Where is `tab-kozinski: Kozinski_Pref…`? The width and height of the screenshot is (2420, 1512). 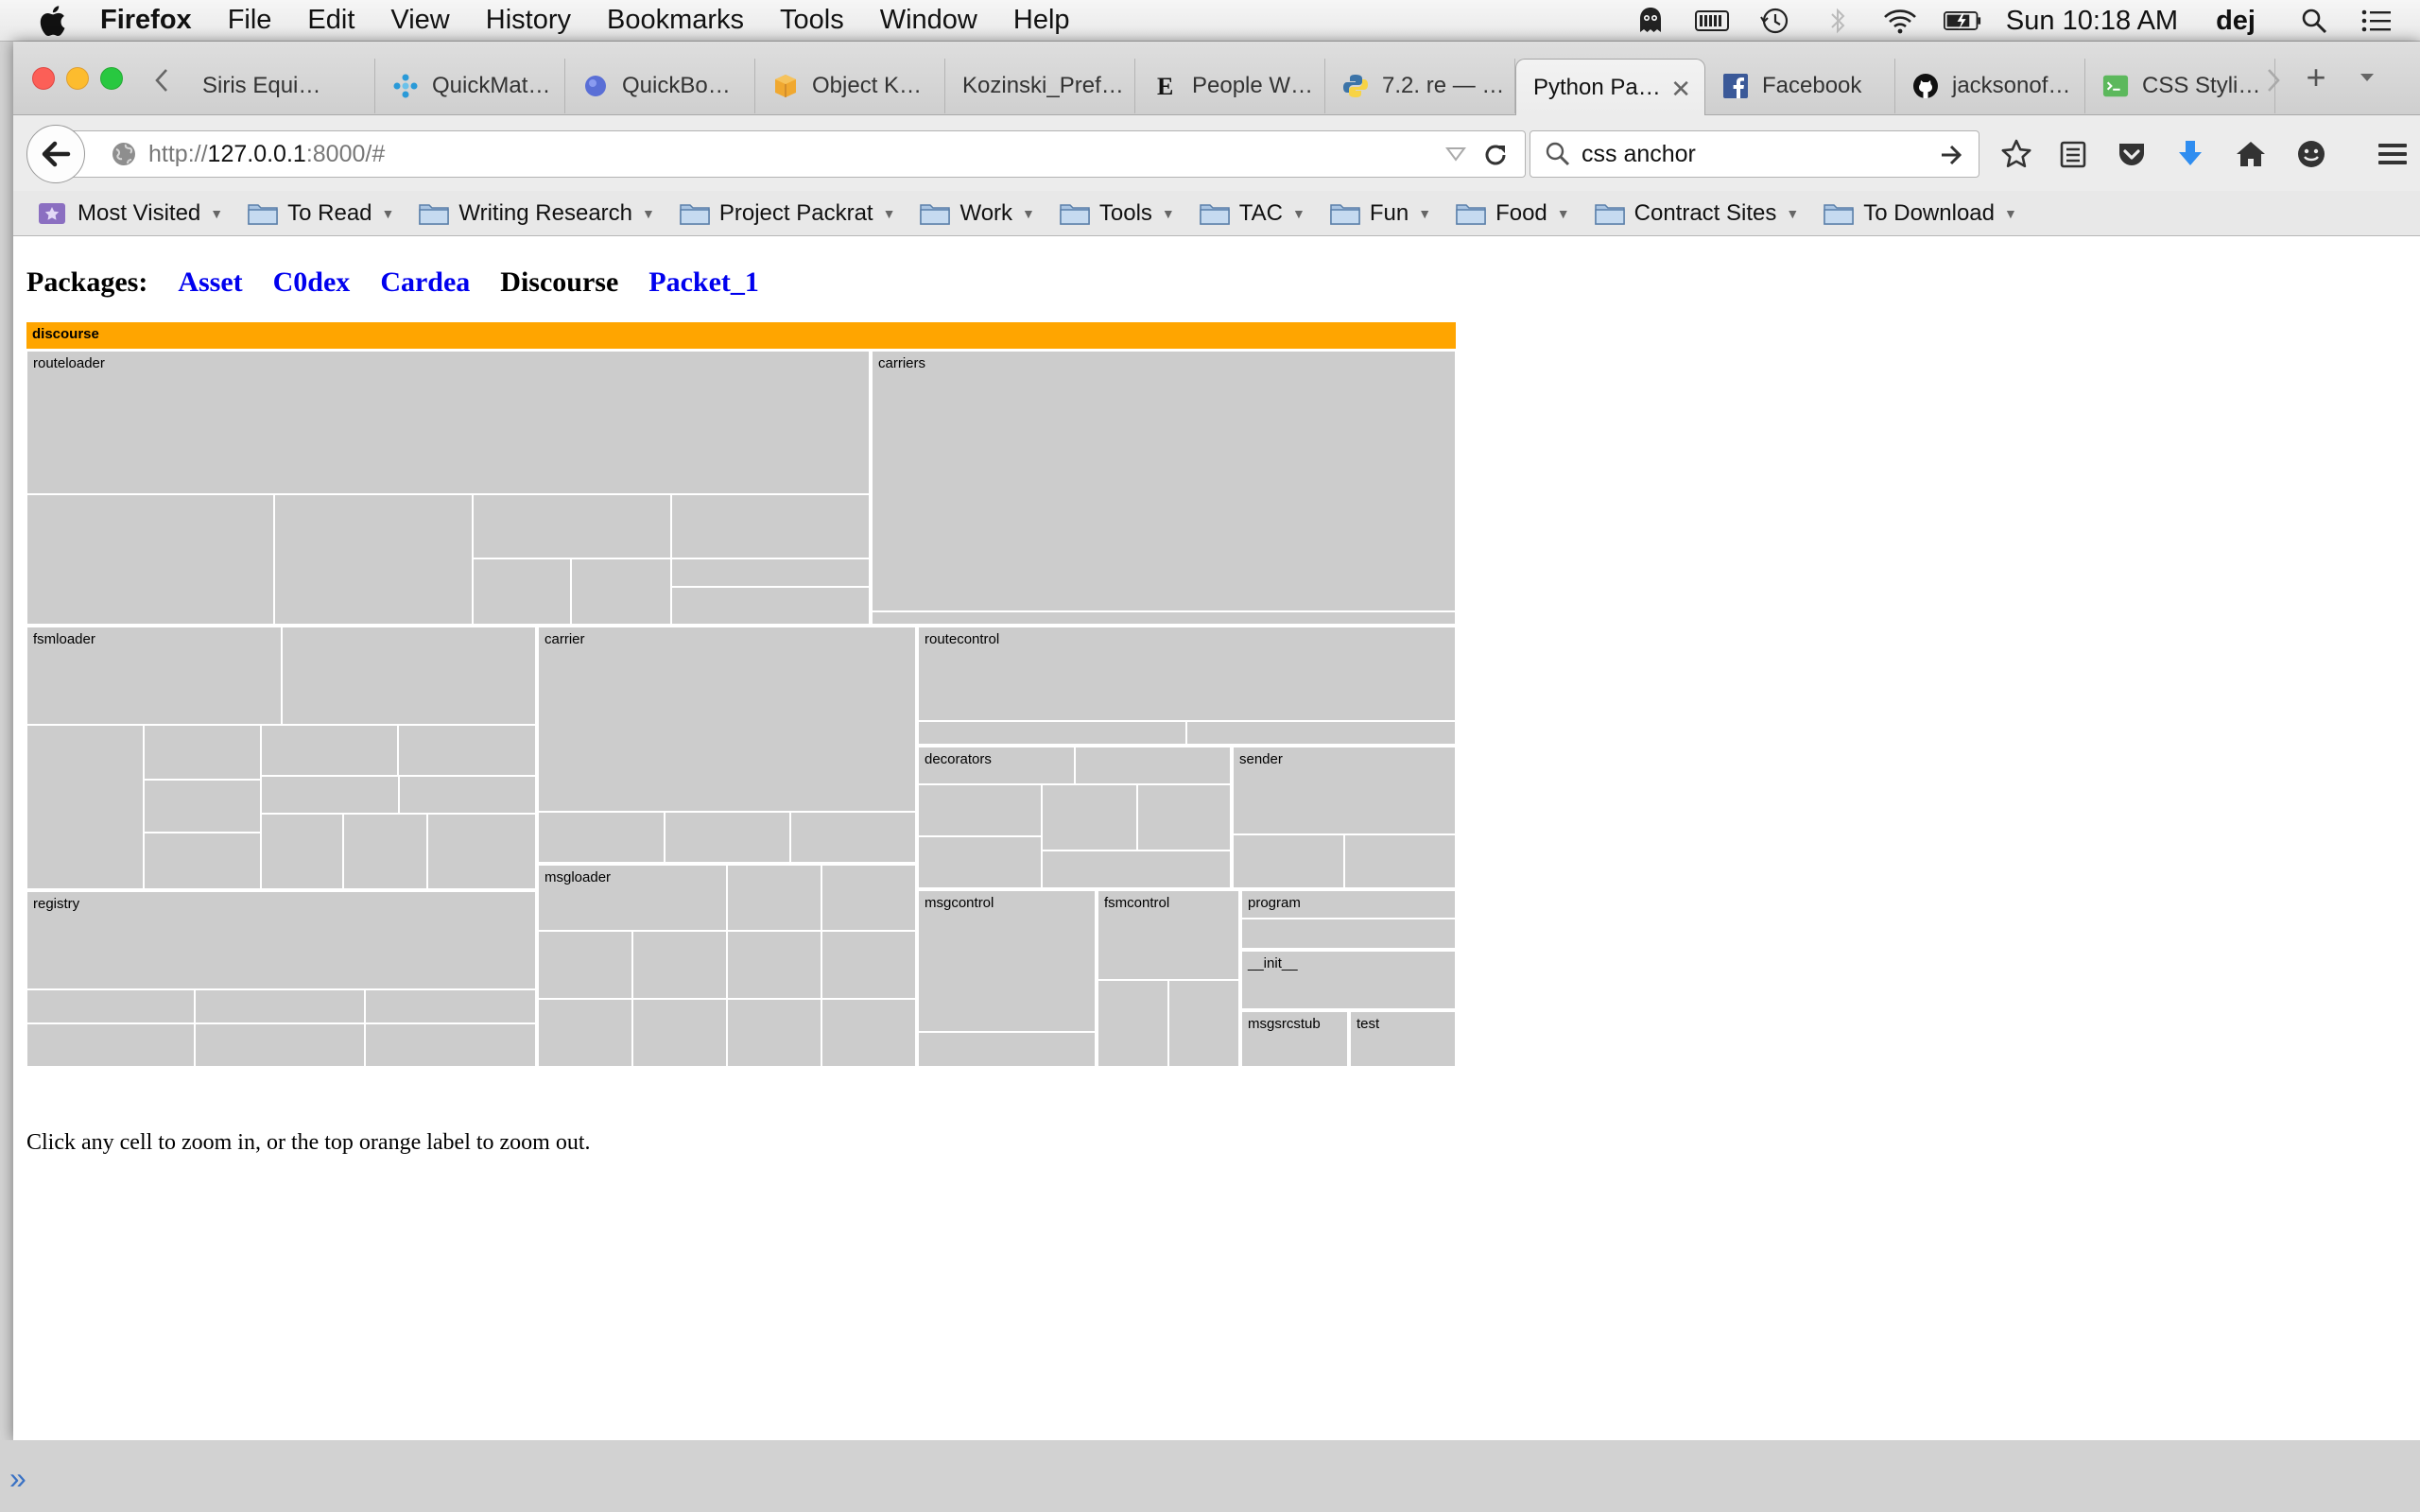 tab-kozinski: Kozinski_Pref… is located at coordinates (1040, 86).